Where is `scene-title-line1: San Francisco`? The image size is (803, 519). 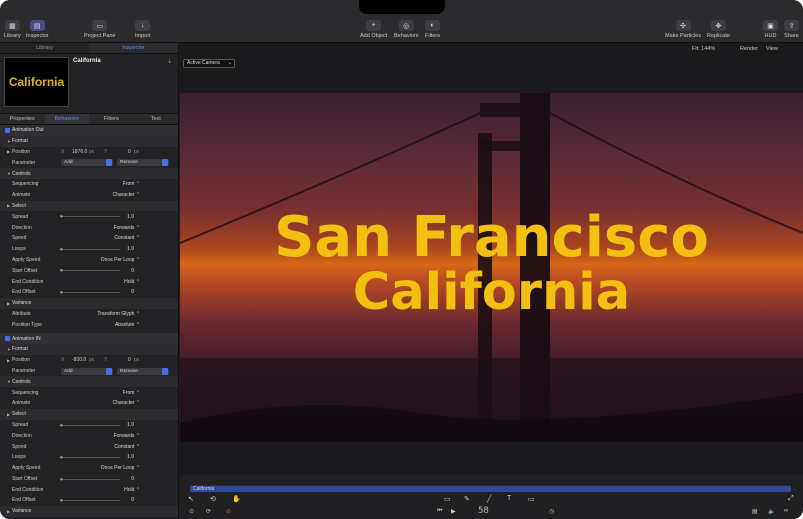 scene-title-line1: San Francisco is located at coordinates (491, 237).